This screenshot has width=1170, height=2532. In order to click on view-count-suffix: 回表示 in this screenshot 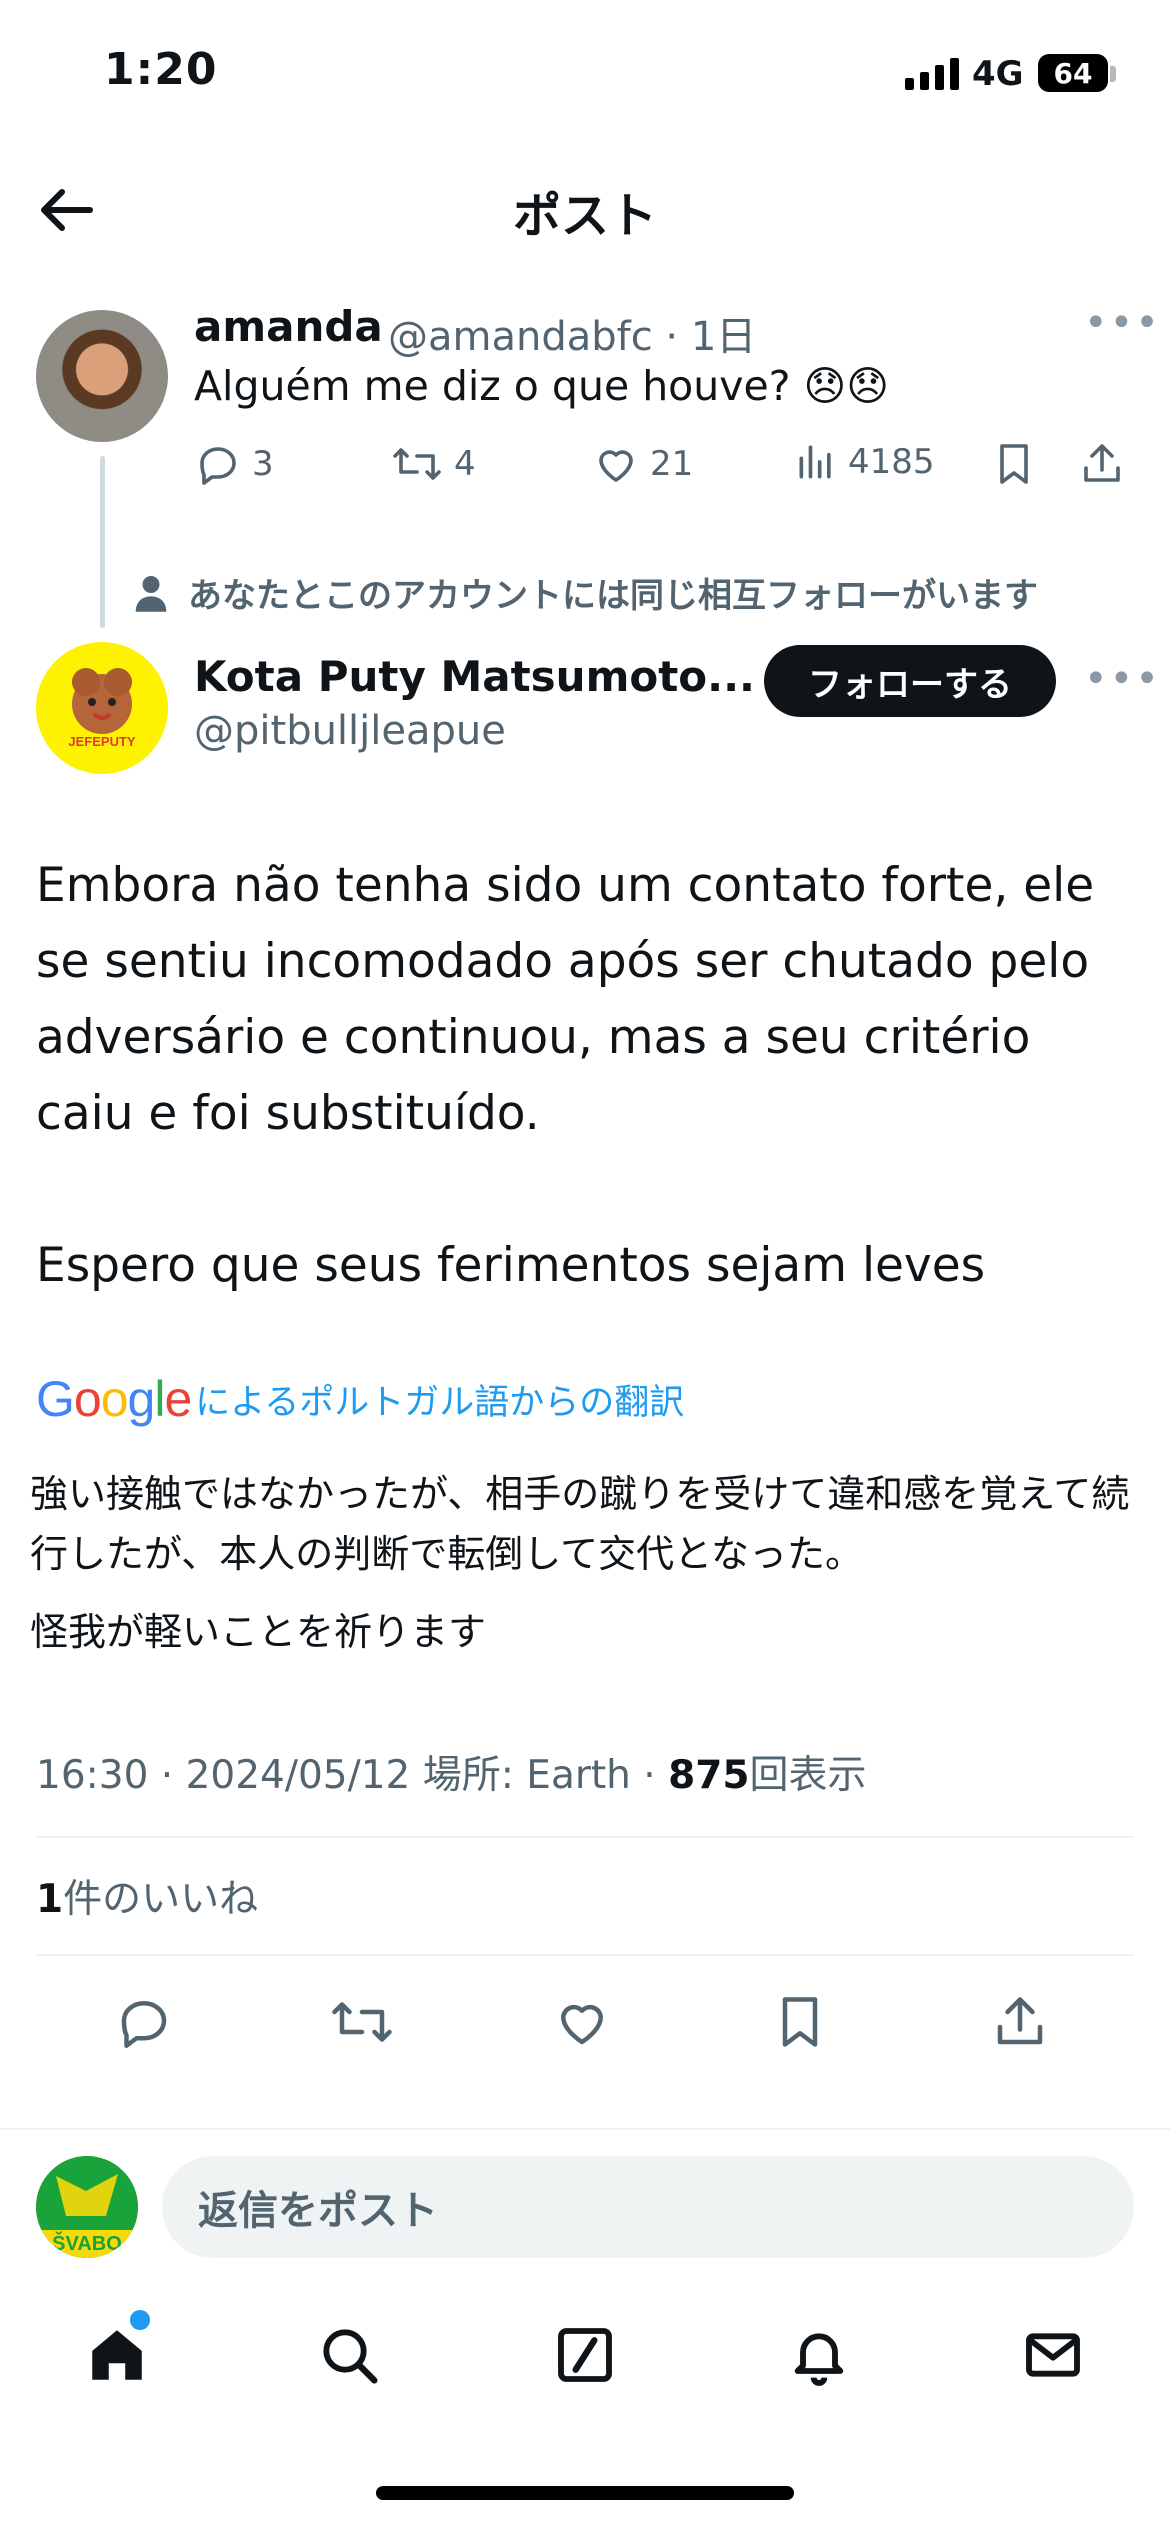, I will do `click(808, 1775)`.